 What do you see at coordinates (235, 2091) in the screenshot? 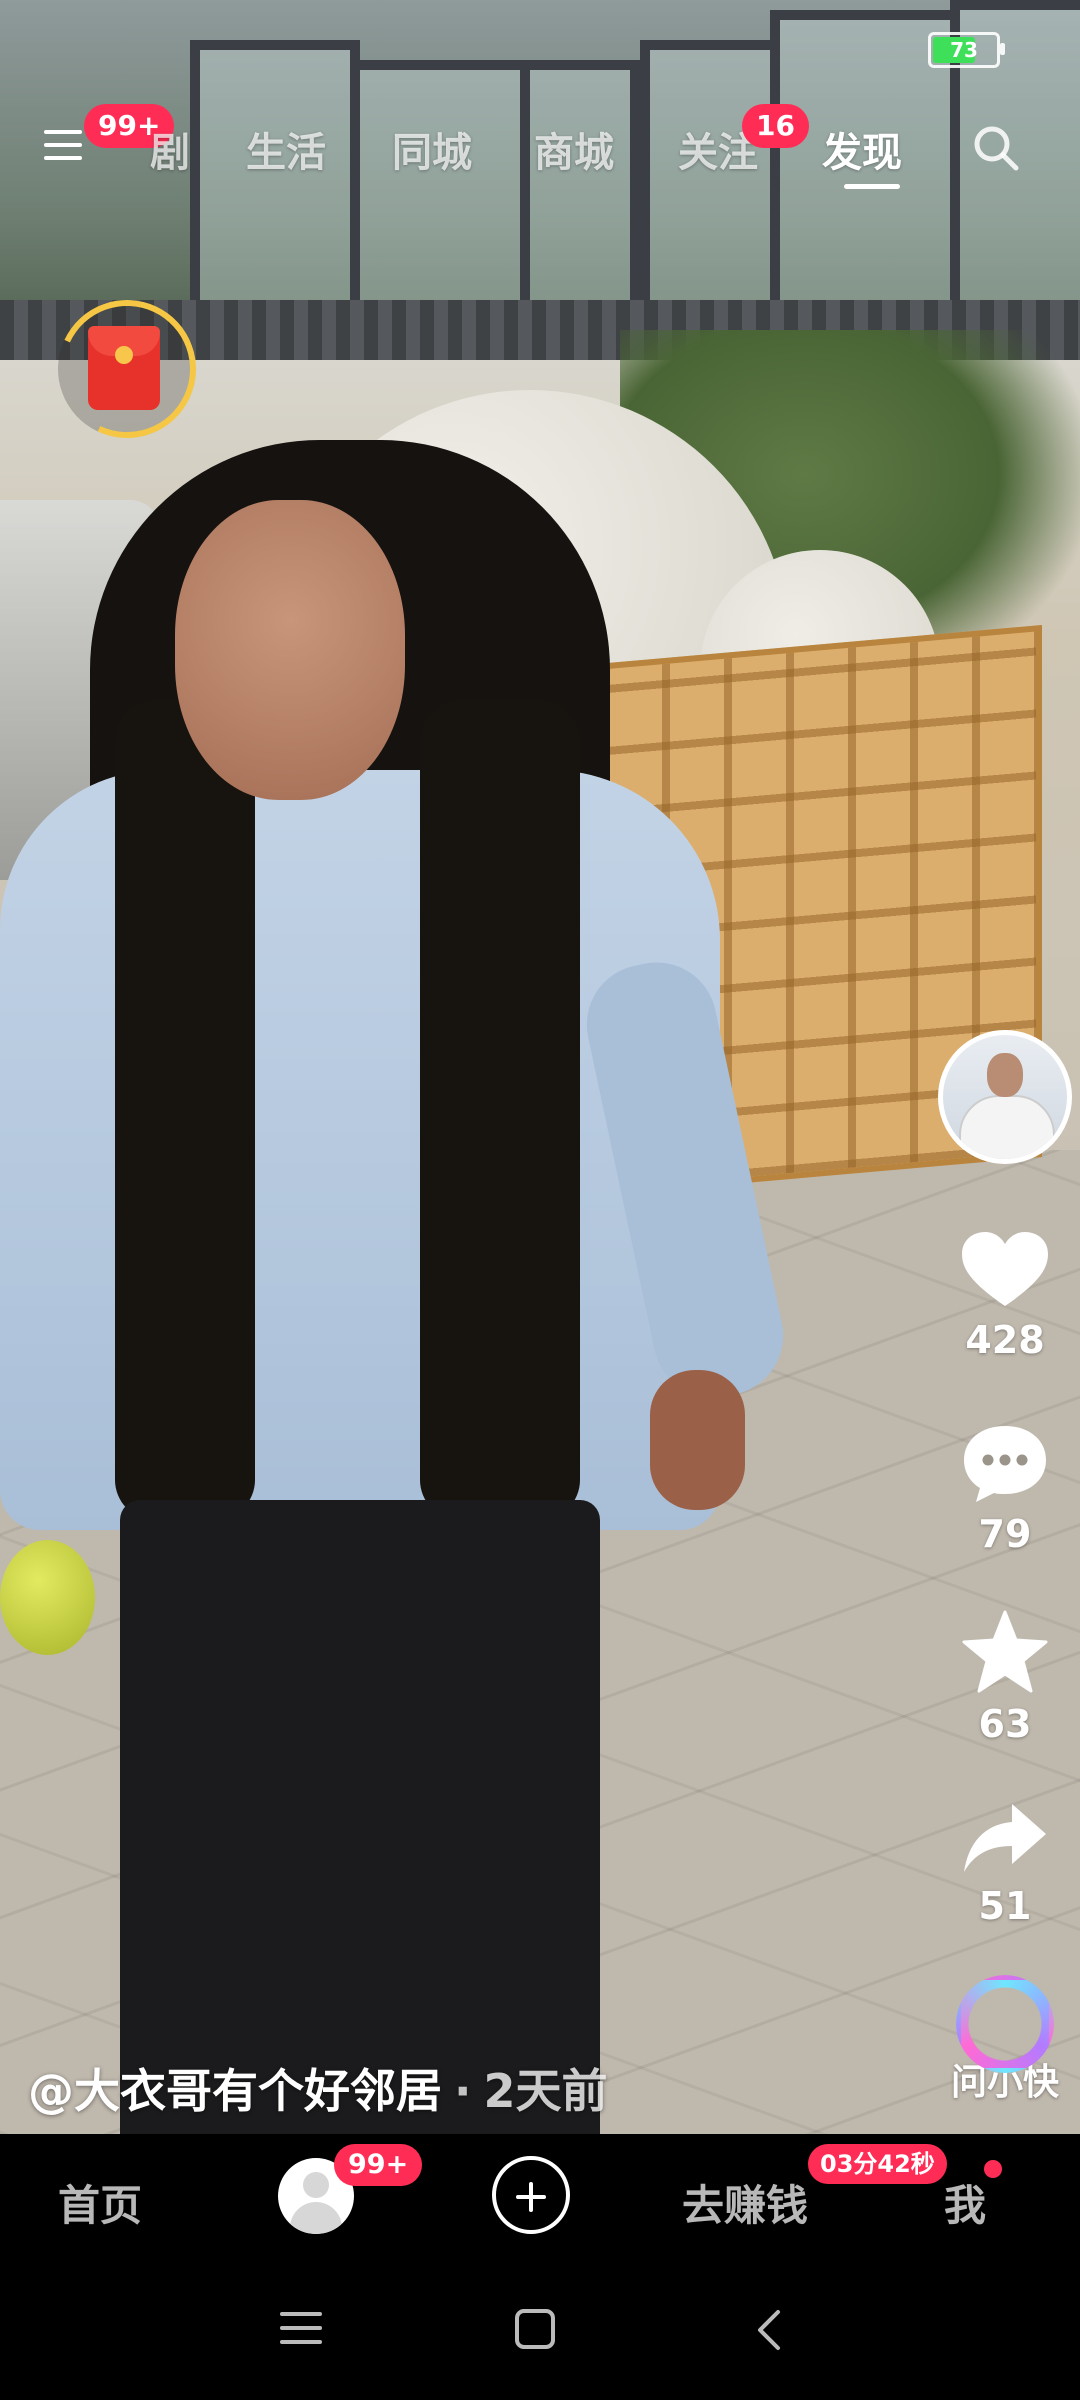
I see `author-name-link: @大衣哥有个好邻居` at bounding box center [235, 2091].